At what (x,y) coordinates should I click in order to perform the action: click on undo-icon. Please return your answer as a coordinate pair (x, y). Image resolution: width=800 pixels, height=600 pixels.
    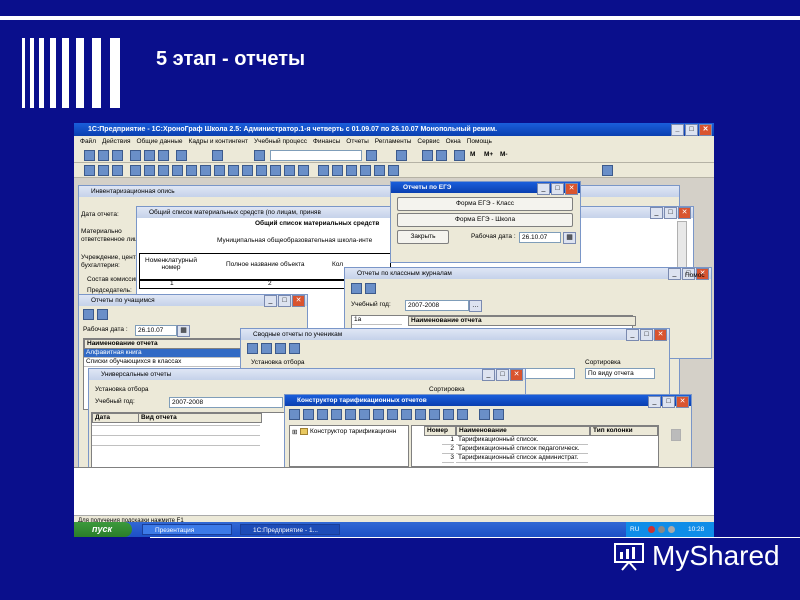
    Looking at the image, I should click on (181, 155).